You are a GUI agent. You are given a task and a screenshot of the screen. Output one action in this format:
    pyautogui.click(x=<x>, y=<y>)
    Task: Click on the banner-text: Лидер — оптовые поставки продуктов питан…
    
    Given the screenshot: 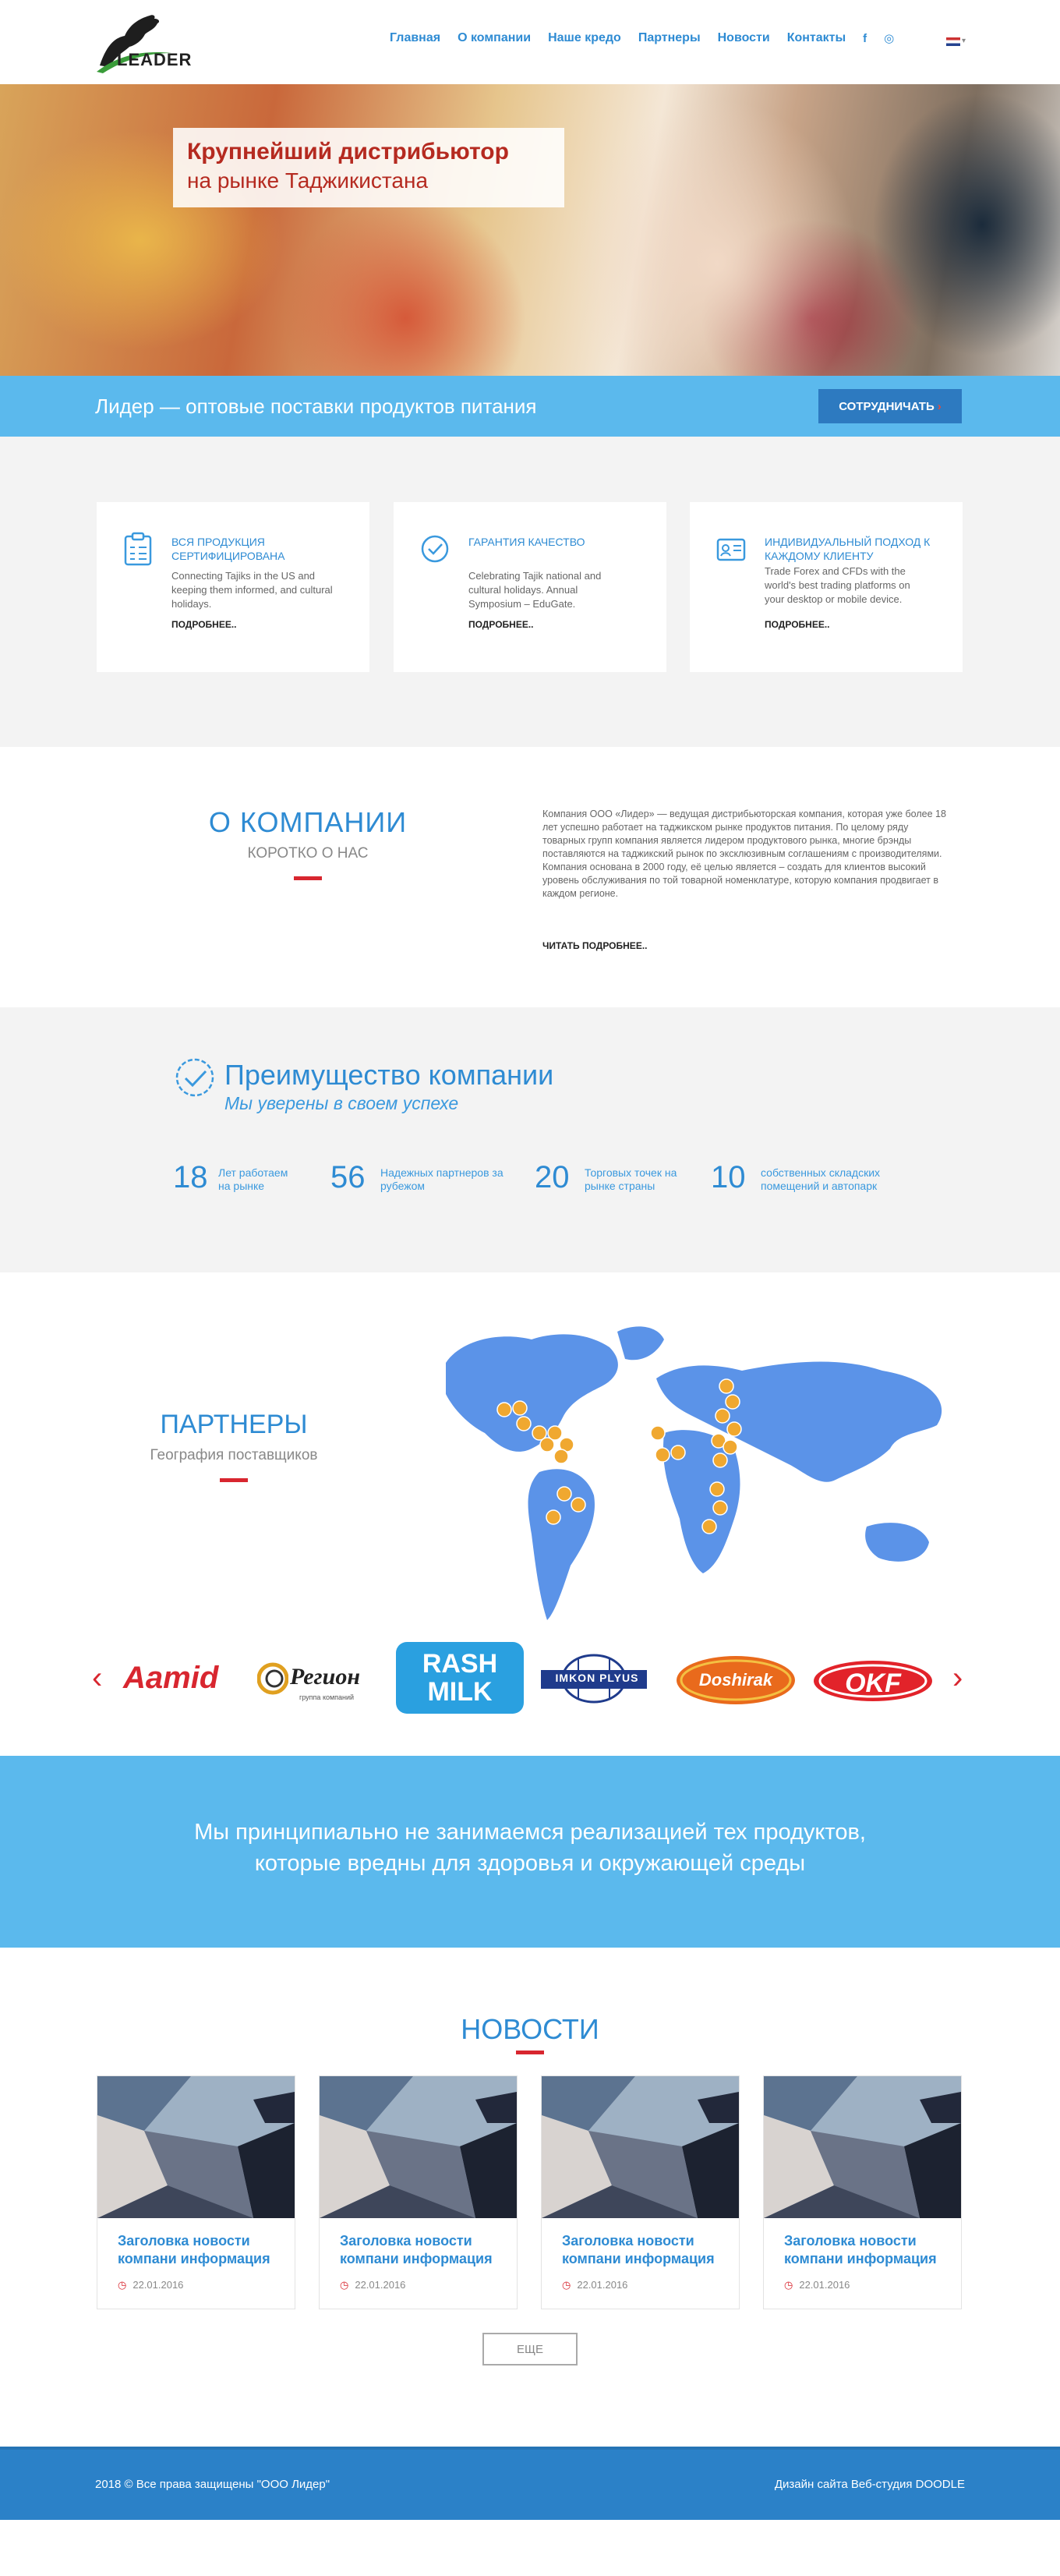 What is the action you would take?
    pyautogui.click(x=316, y=406)
    